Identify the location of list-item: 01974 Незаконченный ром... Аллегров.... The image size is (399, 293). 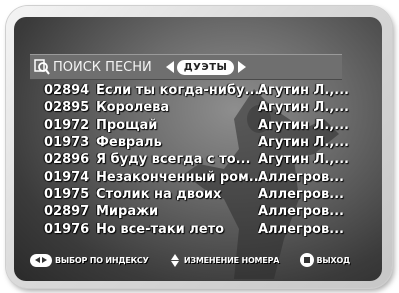
(204, 176).